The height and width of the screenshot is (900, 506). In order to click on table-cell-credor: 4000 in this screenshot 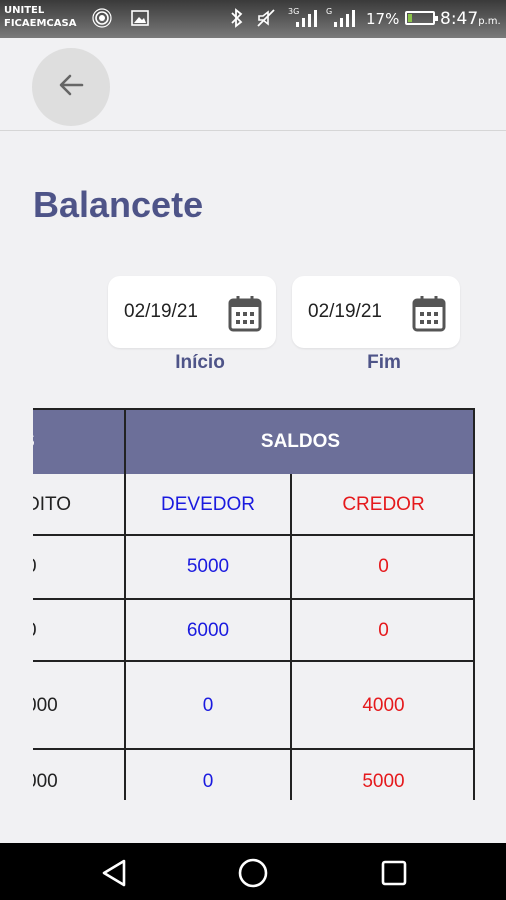, I will do `click(383, 705)`.